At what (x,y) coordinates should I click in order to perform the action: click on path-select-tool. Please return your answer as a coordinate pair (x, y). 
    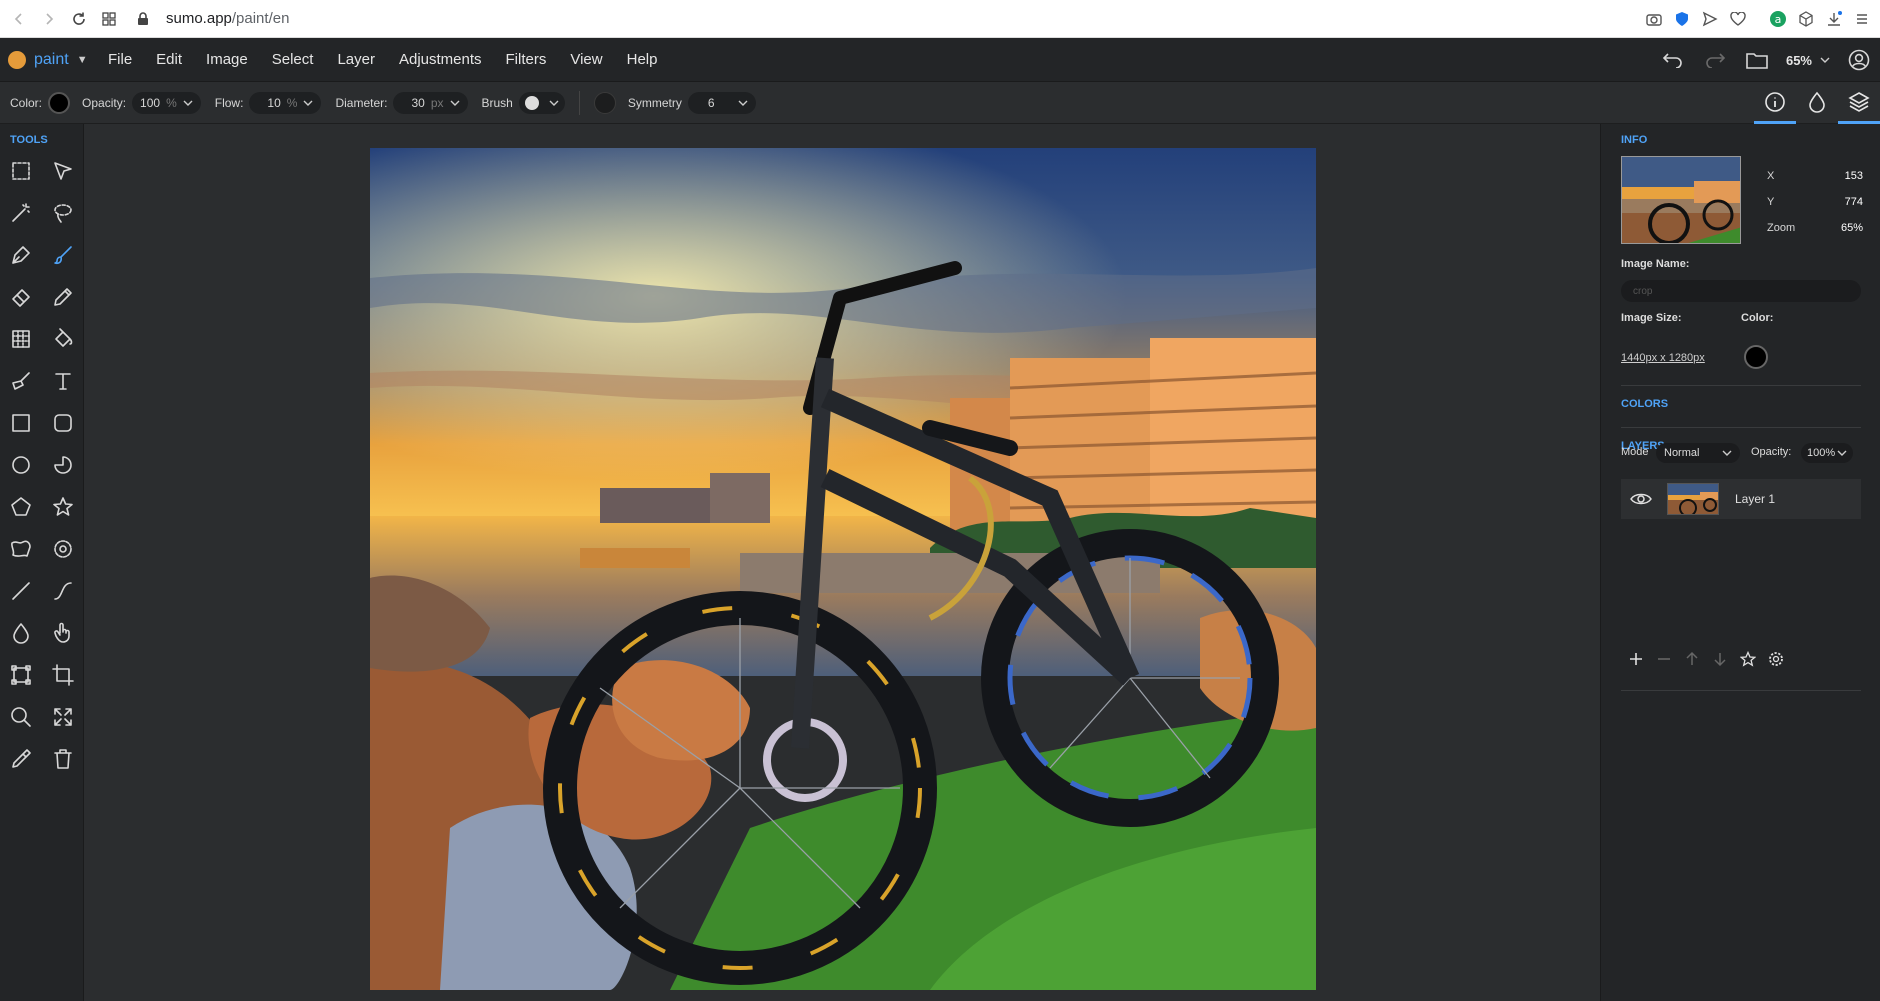
    Looking at the image, I should click on (63, 171).